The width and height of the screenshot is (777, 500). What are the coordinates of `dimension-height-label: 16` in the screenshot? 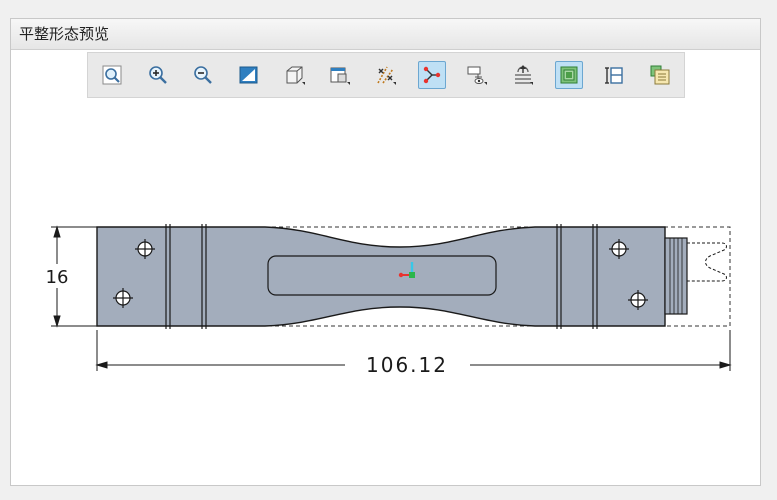 It's located at (57, 277).